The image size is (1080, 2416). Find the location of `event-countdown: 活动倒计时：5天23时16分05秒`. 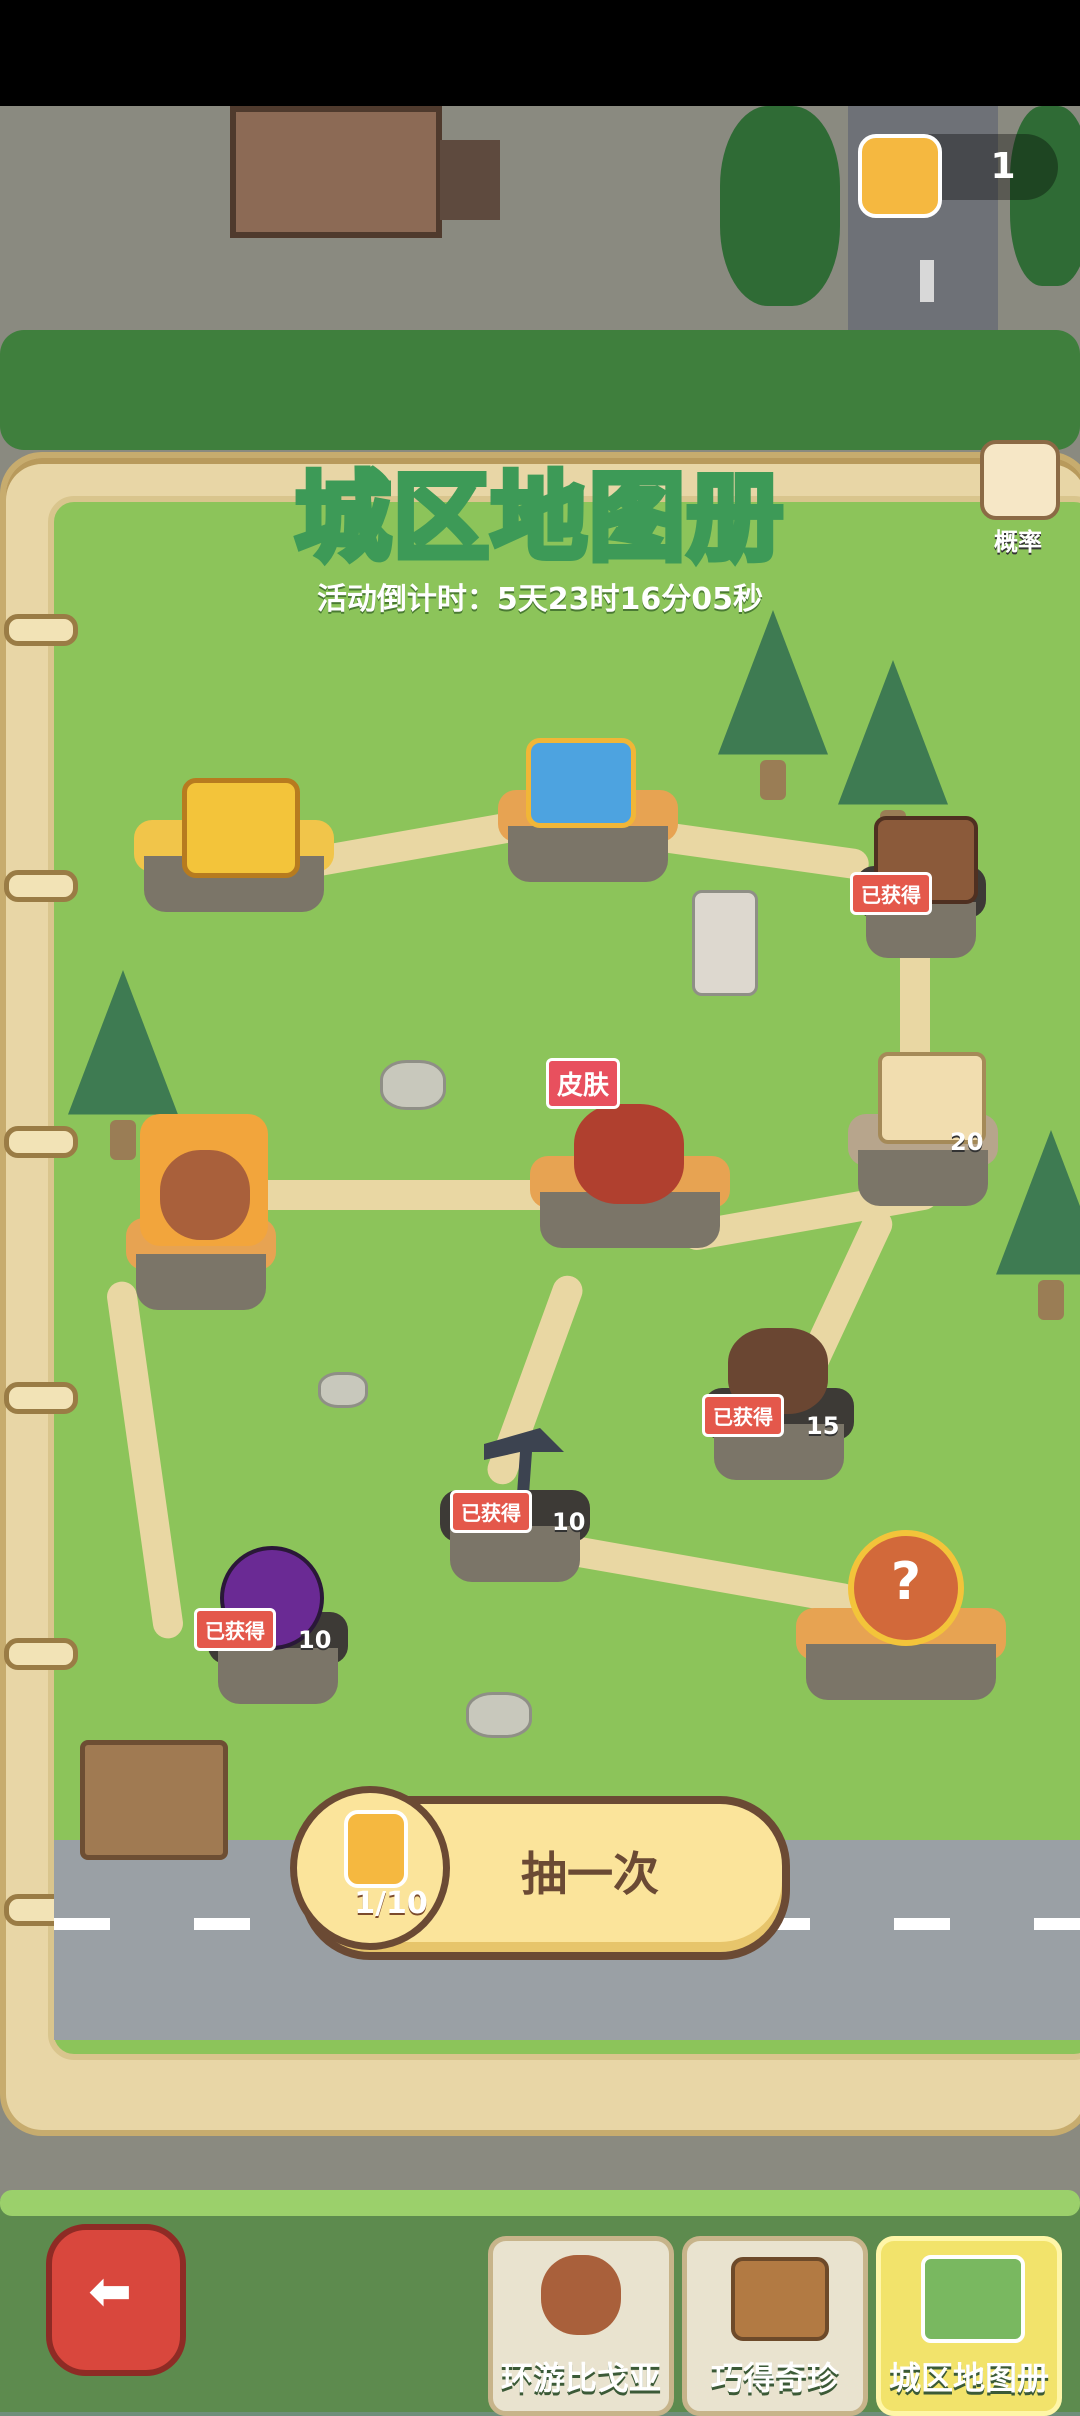

event-countdown: 活动倒计时：5天23时16分05秒 is located at coordinates (540, 599).